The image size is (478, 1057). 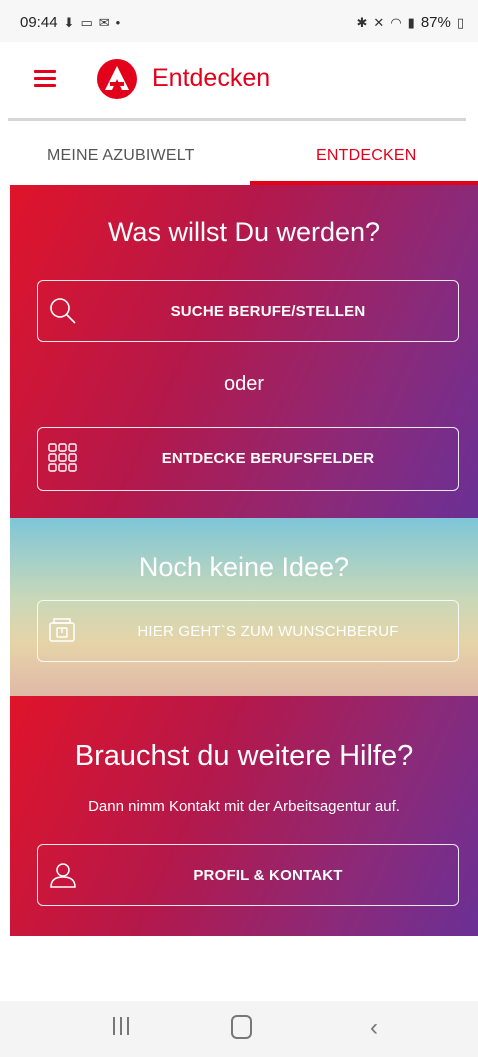 What do you see at coordinates (244, 567) in the screenshot?
I see `section-heading: Noch keine Idee?` at bounding box center [244, 567].